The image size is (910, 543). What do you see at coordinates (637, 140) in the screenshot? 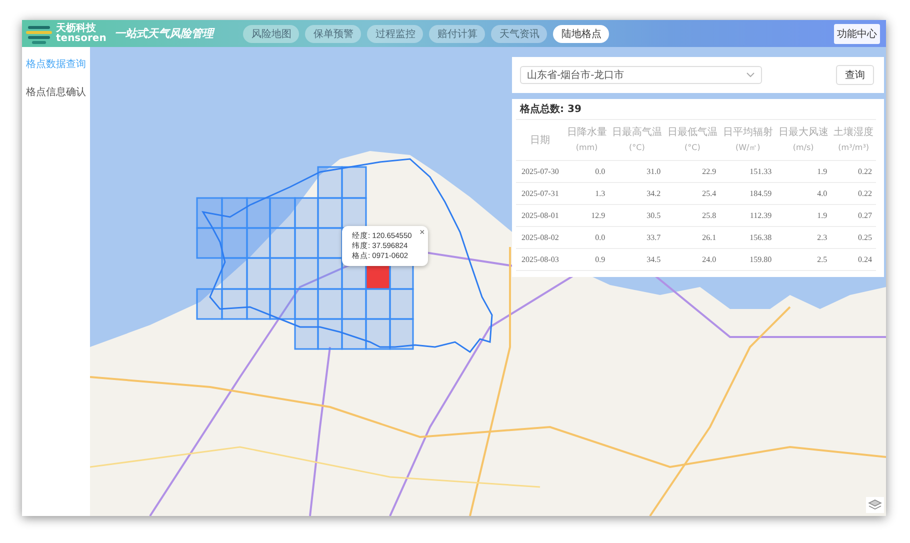
I see `column-header: 日最高气温 (°C)` at bounding box center [637, 140].